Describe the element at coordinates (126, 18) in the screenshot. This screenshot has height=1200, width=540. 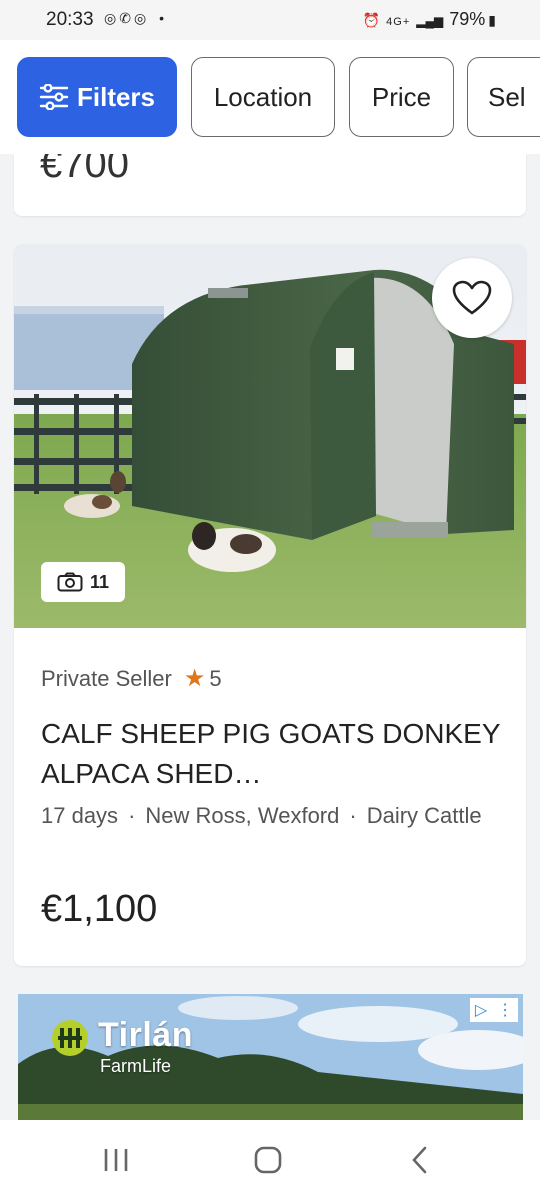
I see `whatsapp-icon: ✆` at that location.